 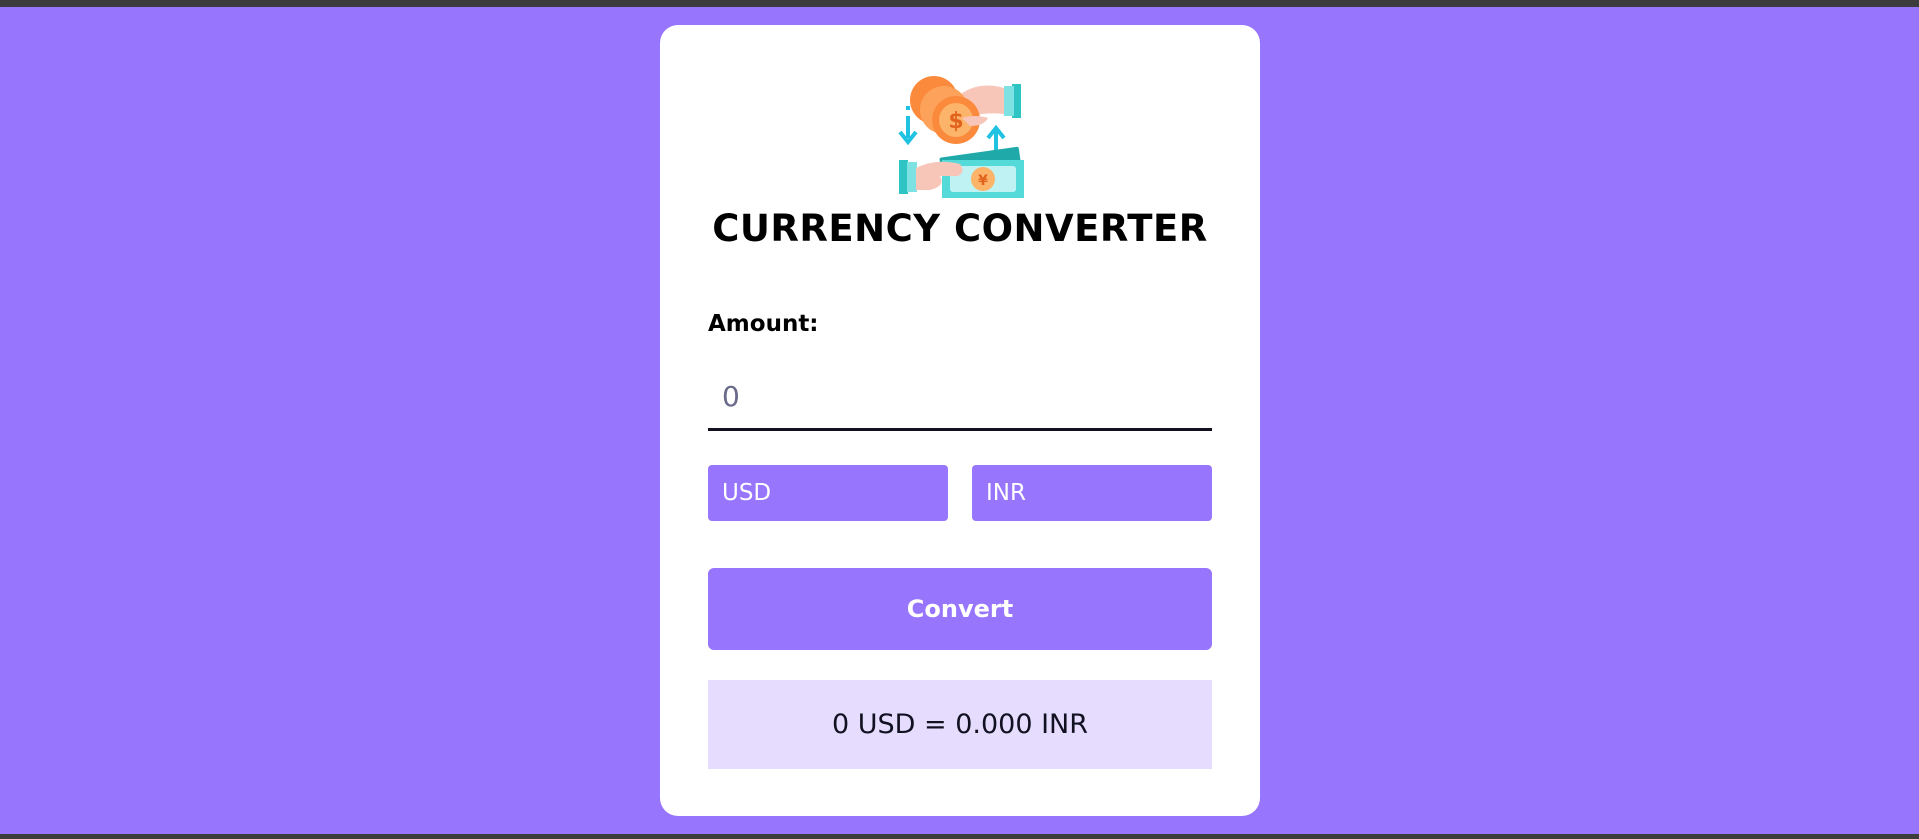 What do you see at coordinates (1006, 493) in the screenshot?
I see `to-currency-value: INR` at bounding box center [1006, 493].